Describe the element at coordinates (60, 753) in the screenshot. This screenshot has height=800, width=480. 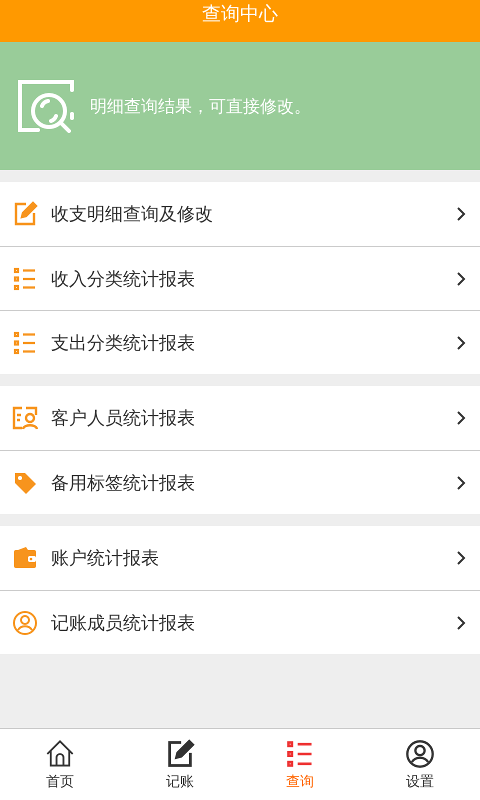
I see `home-icon` at that location.